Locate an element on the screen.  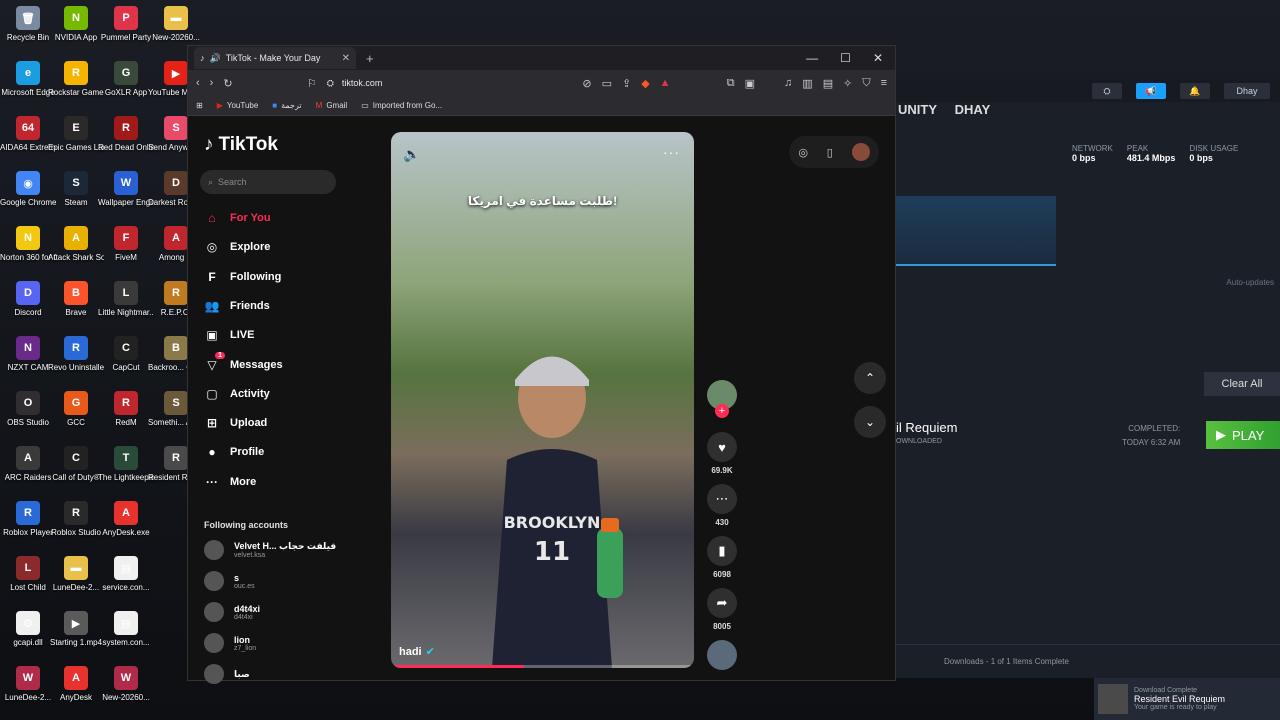
desktop-icon: N NVIDIA App is located at coordinates (76, 24).